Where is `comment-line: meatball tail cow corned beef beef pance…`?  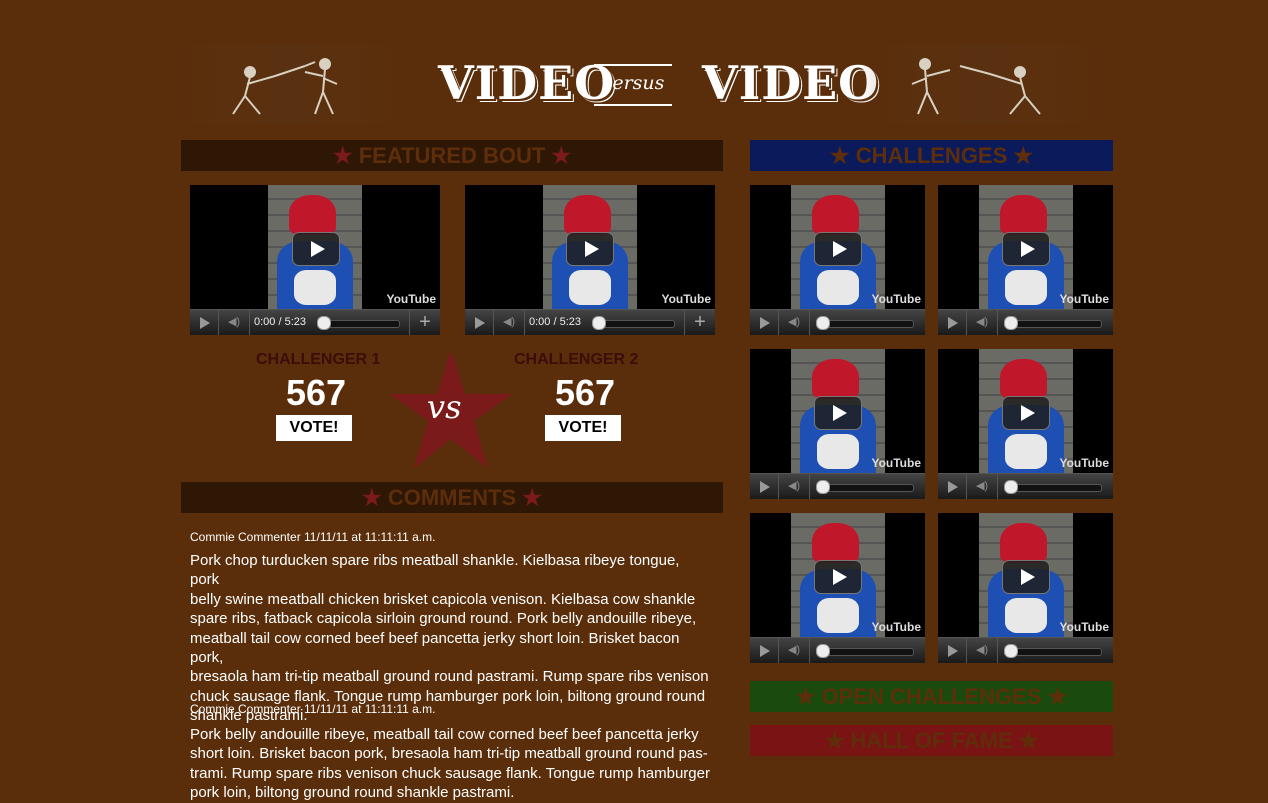
comment-line: meatball tail cow corned beef beef pance… is located at coordinates (435, 648).